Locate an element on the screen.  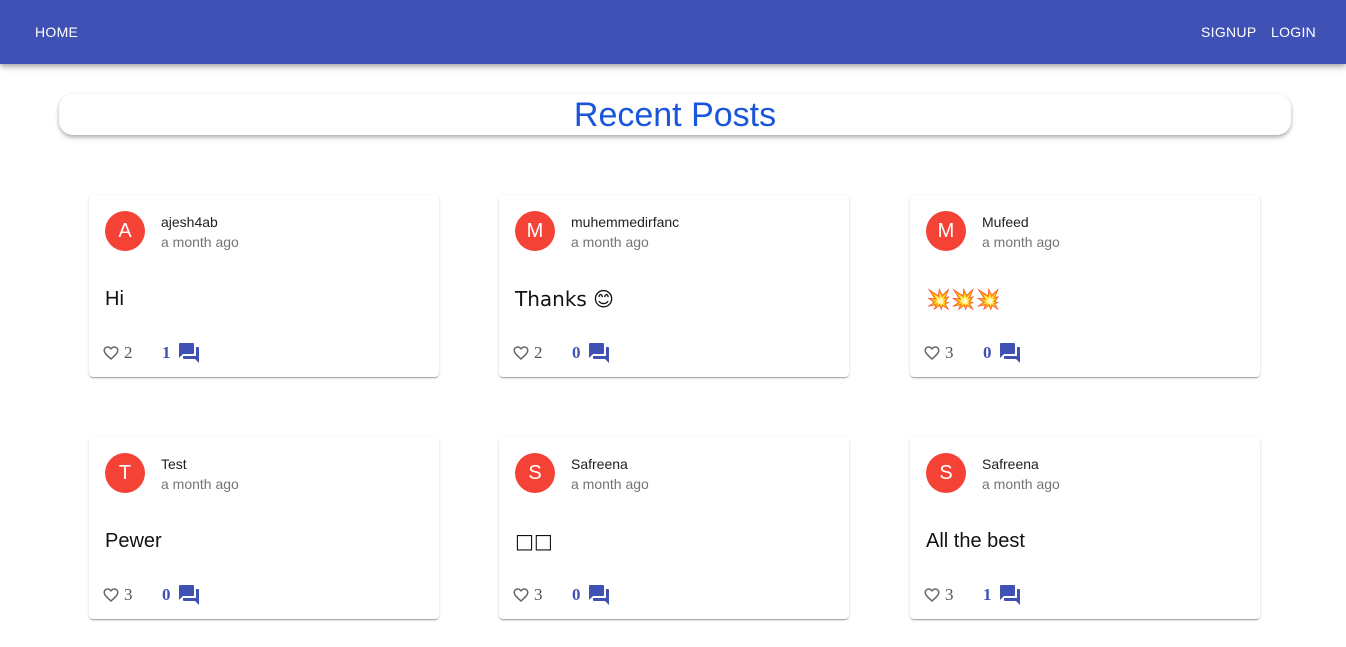
app-bar: HOME SIGNUP LOGIN is located at coordinates (673, 32).